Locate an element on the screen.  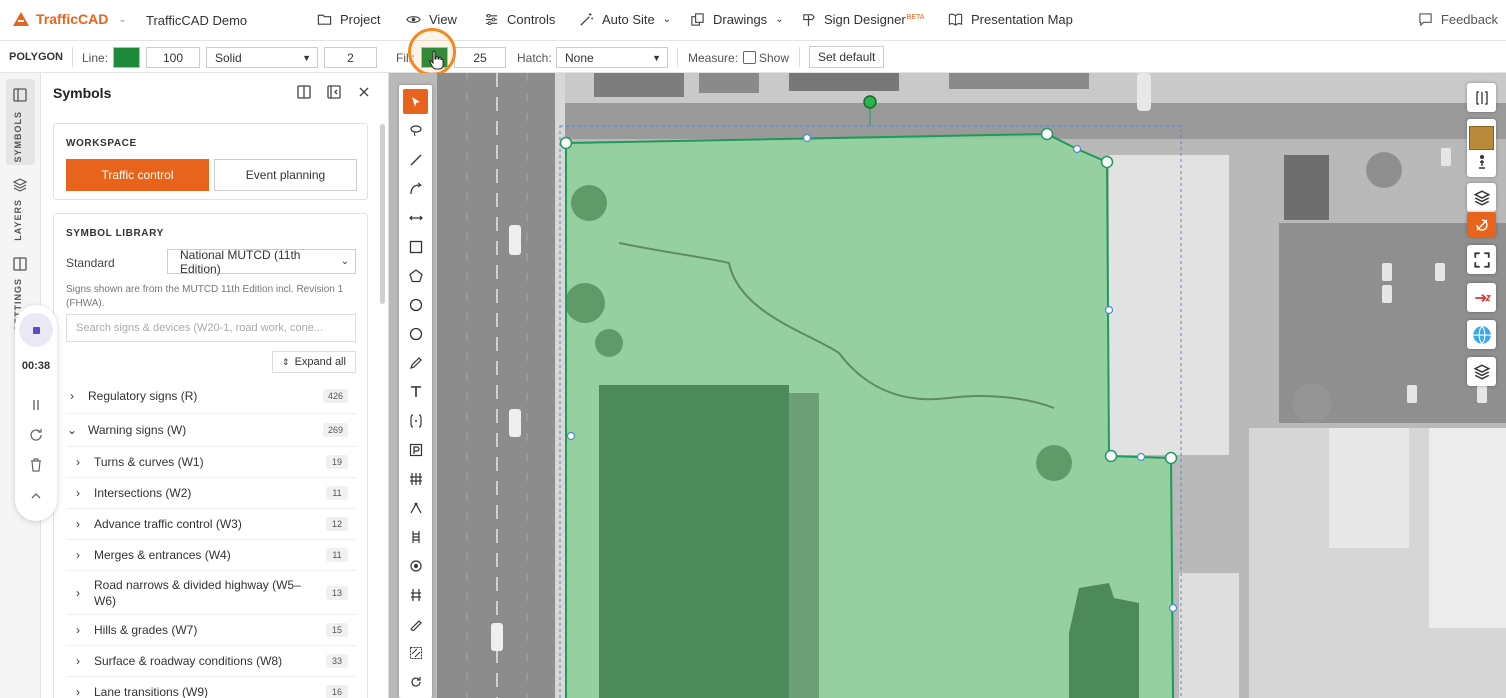
text-tool-button is located at coordinates (415, 391).